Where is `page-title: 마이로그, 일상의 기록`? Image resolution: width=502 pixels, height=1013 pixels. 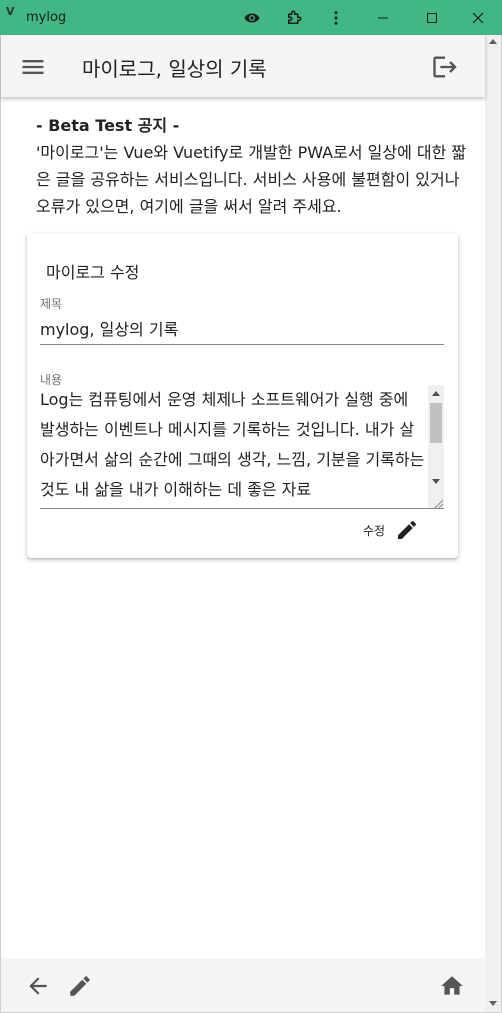
page-title: 마이로그, 일상의 기록 is located at coordinates (174, 69).